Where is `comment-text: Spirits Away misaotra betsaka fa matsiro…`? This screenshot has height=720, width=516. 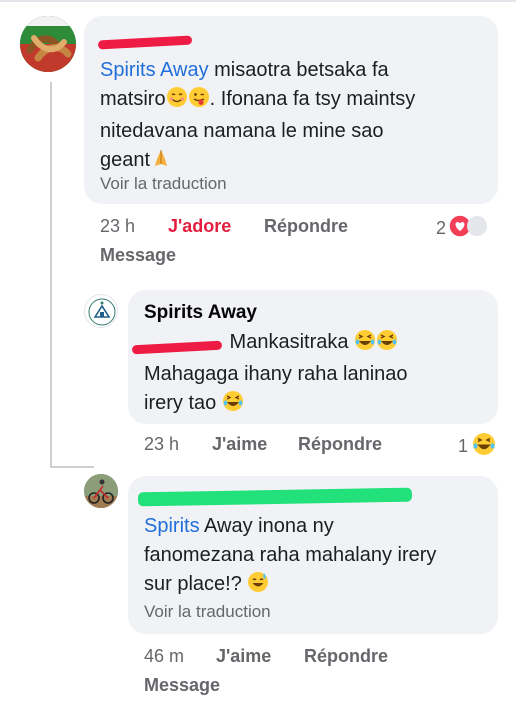 comment-text: Spirits Away misaotra betsaka fa matsiro… is located at coordinates (295, 117).